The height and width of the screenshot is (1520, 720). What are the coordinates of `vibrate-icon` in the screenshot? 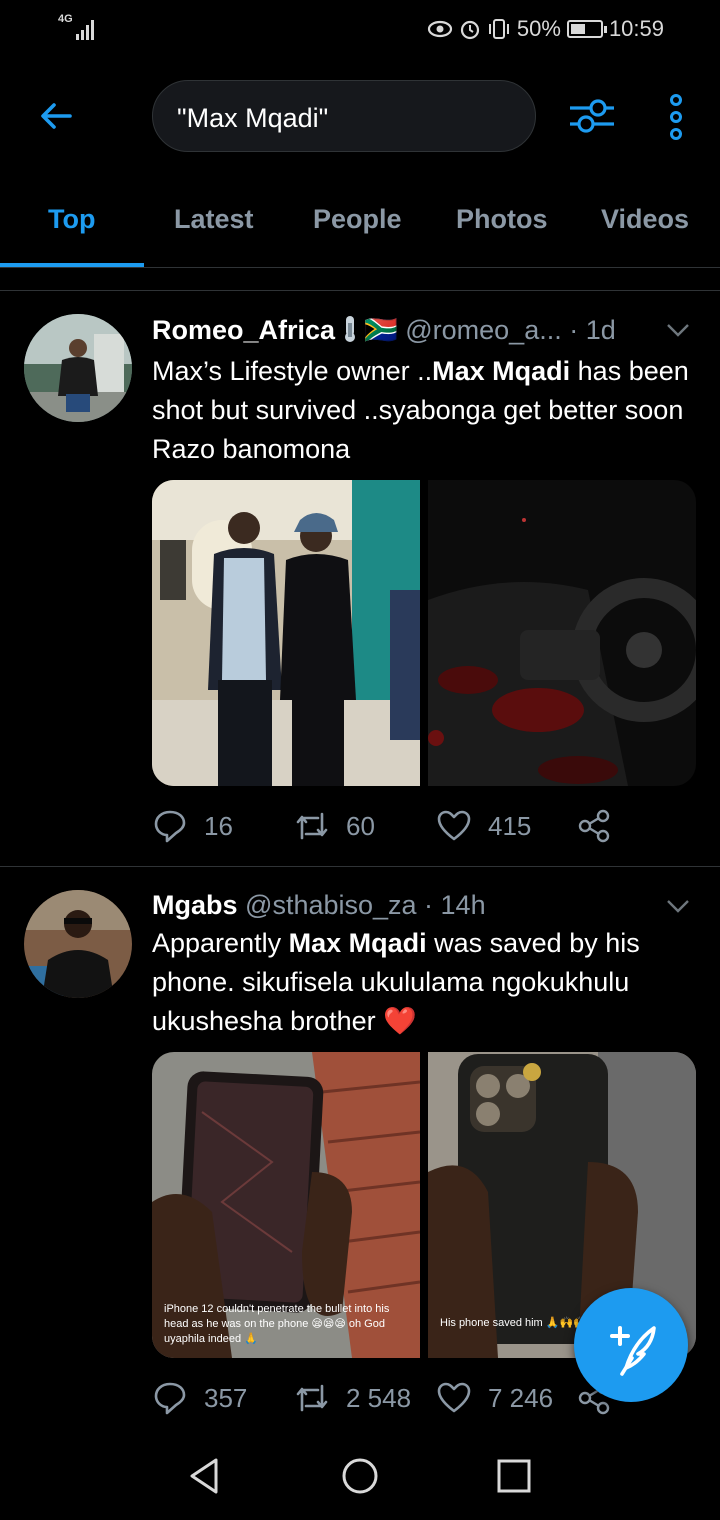 It's located at (498, 29).